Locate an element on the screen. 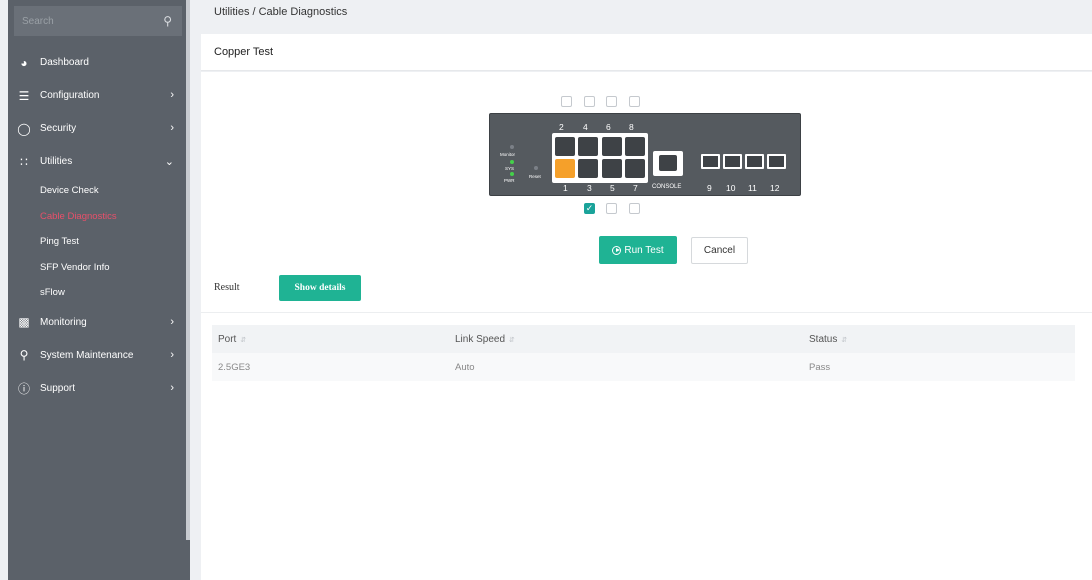  monitor-led is located at coordinates (512, 147).